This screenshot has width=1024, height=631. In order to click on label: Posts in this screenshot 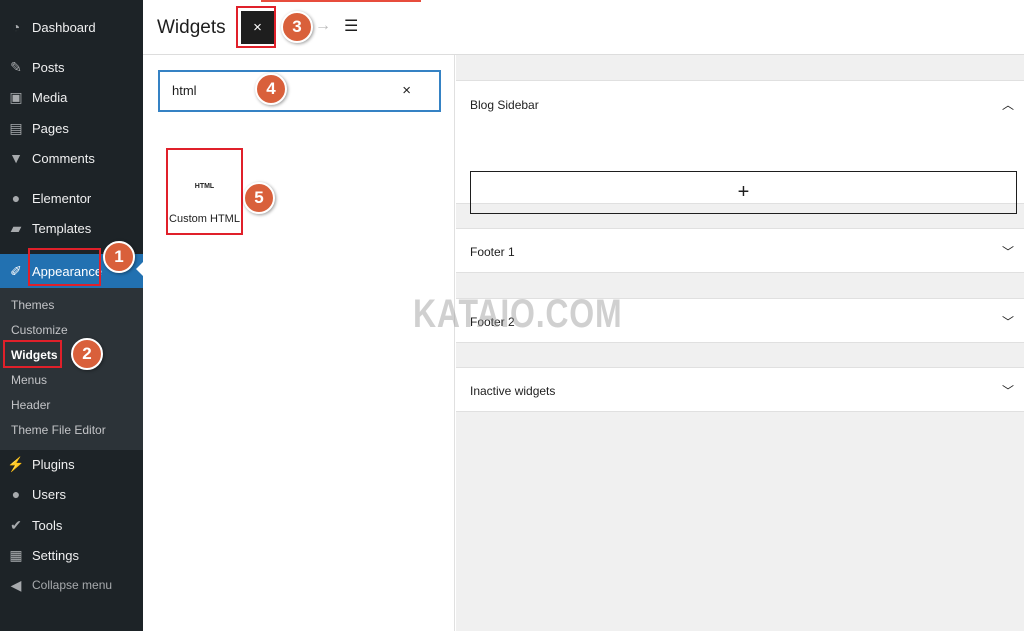, I will do `click(48, 67)`.